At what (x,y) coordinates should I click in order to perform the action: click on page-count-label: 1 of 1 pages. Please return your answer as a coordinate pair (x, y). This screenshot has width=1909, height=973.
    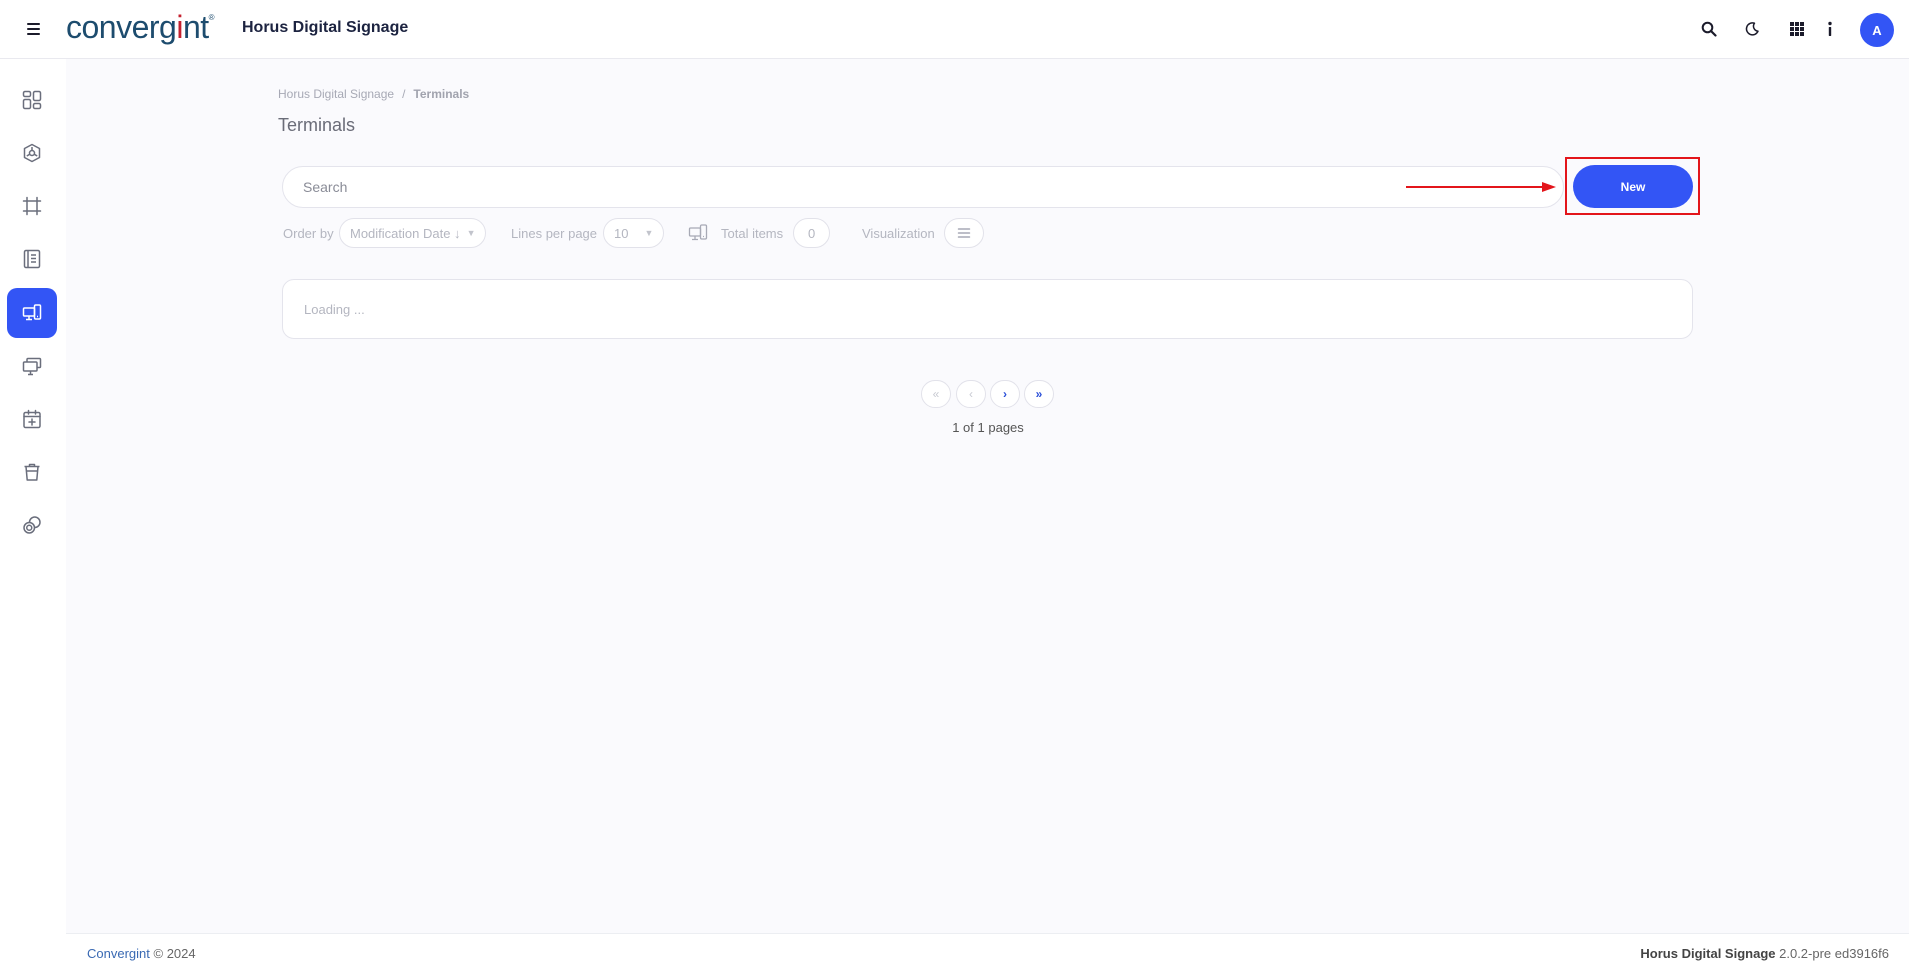
    Looking at the image, I should click on (988, 427).